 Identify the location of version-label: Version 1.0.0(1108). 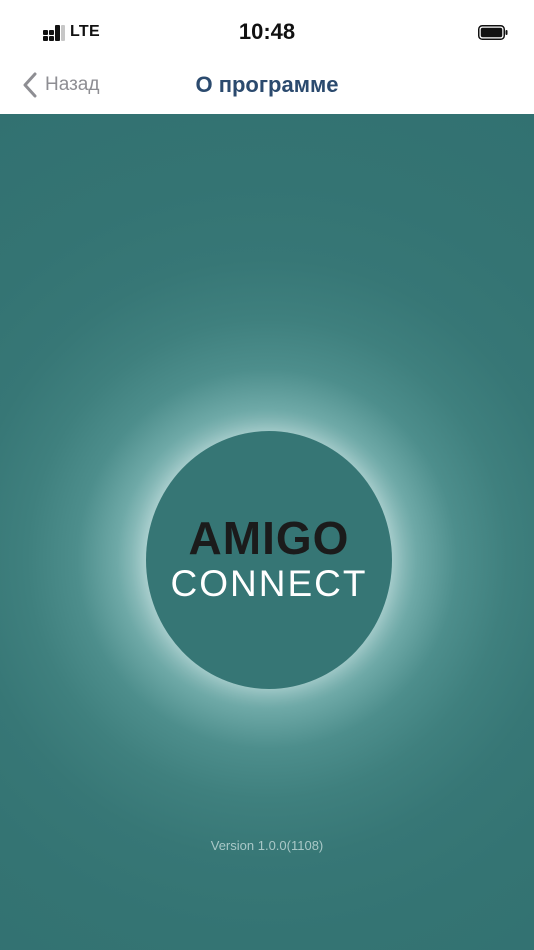
(267, 845).